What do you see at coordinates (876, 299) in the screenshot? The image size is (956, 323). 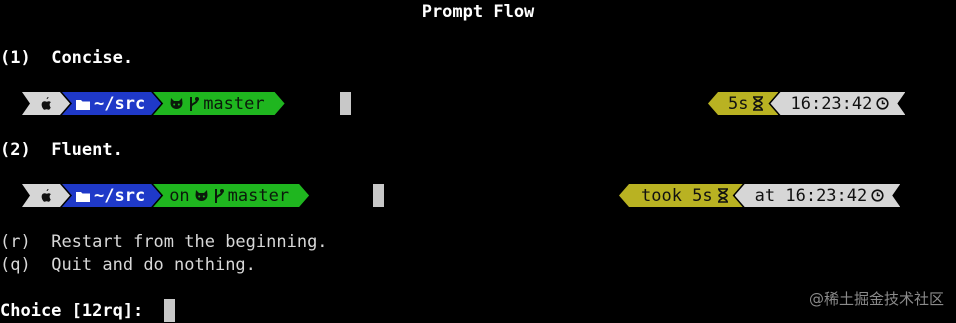 I see `watermark: @稀土掘金技术社区` at bounding box center [876, 299].